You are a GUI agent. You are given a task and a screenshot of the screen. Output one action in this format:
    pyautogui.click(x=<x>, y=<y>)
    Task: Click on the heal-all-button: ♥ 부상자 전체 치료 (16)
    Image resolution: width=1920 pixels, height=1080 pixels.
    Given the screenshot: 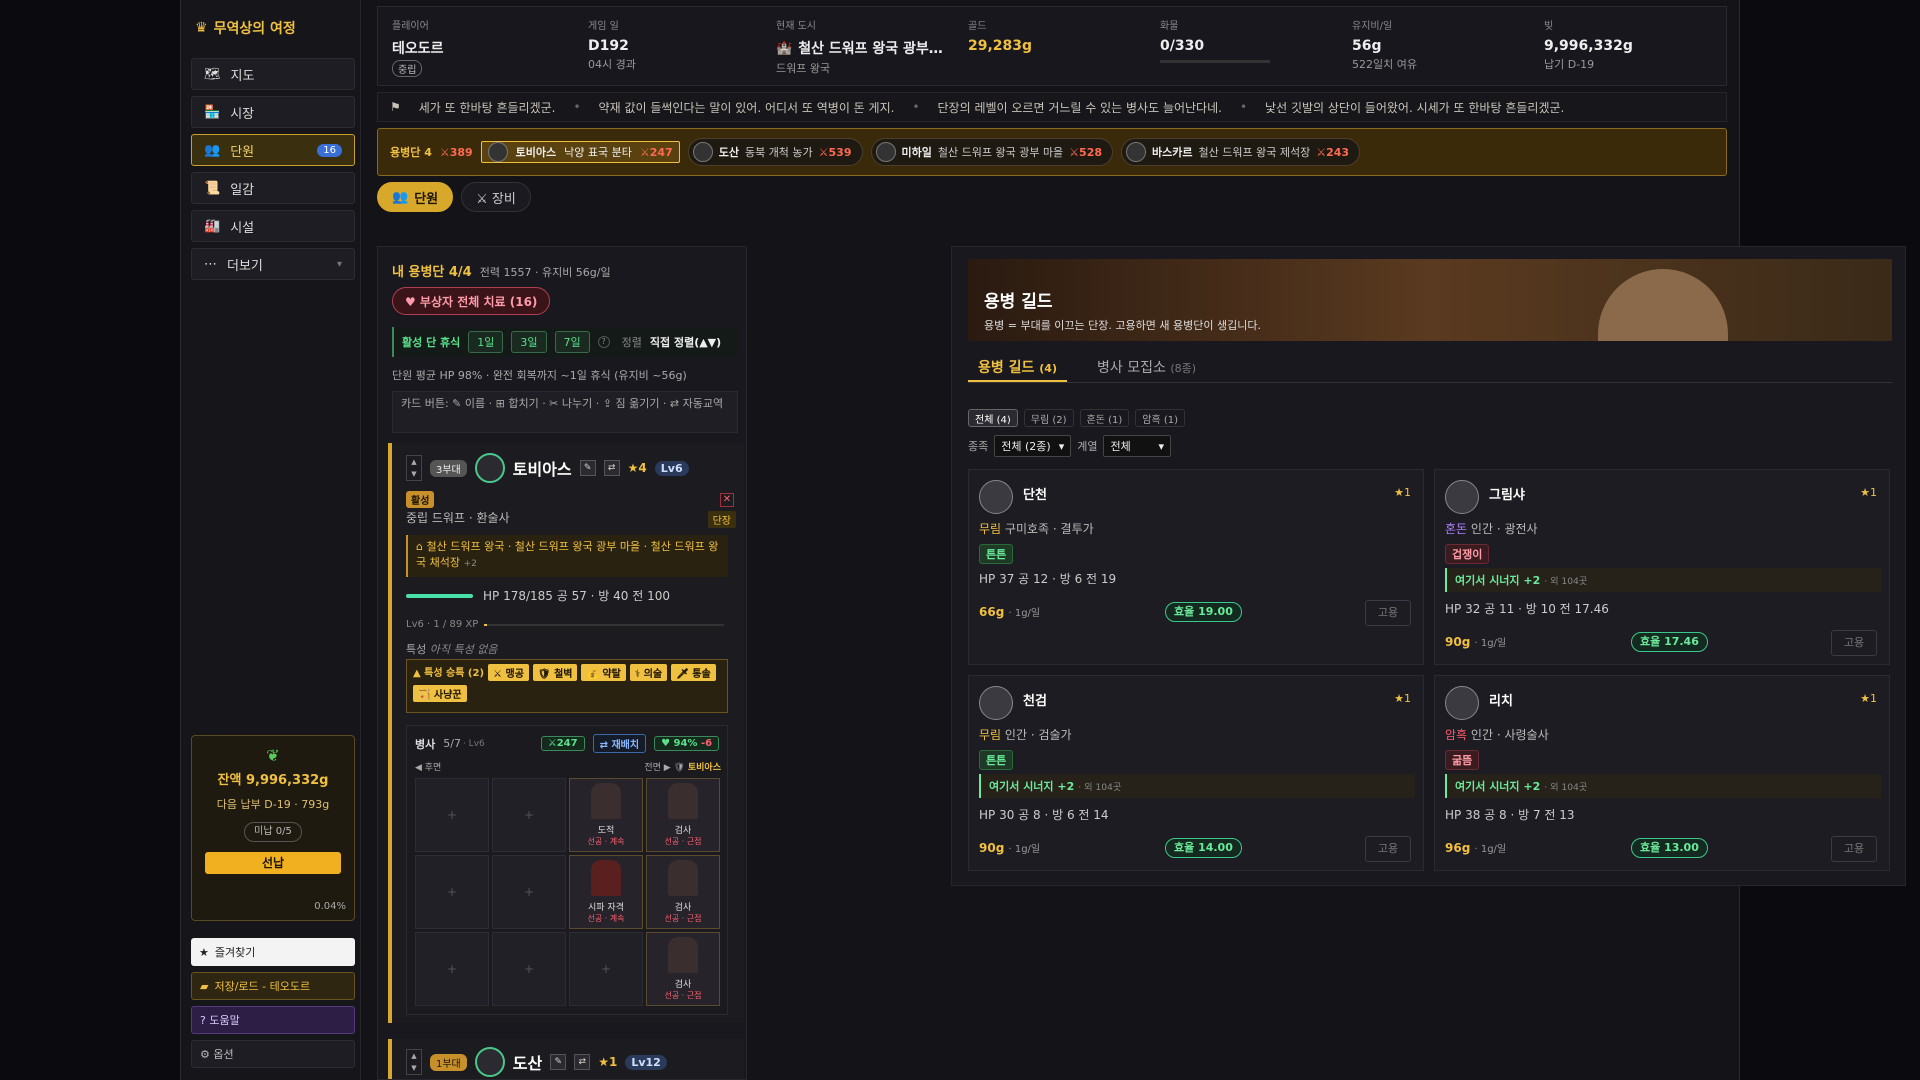 What is the action you would take?
    pyautogui.click(x=471, y=301)
    